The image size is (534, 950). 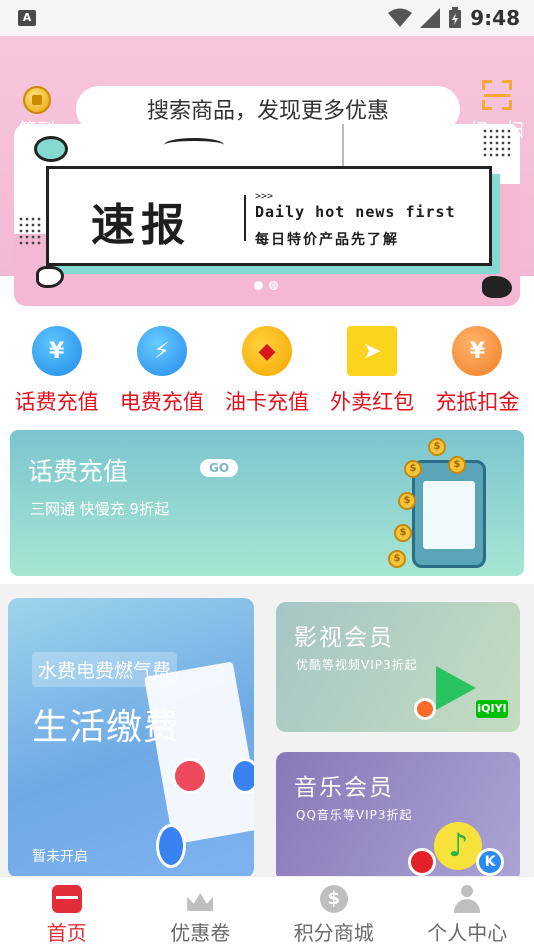 I want to click on bottom-tab-bar: 首页 优惠卷 $ 积分商城 个人中心, so click(x=267, y=913).